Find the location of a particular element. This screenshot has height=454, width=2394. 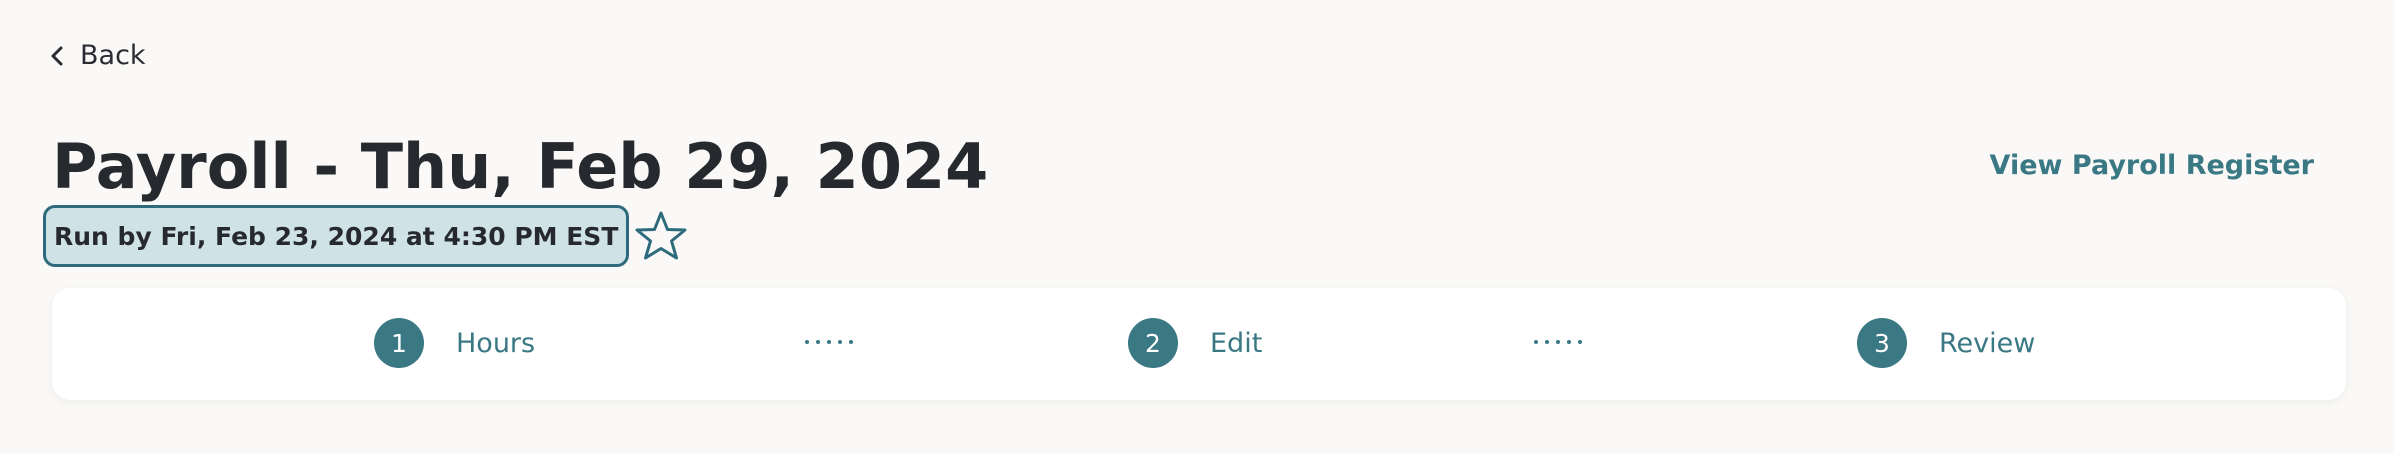

step-number-badge: 3 is located at coordinates (1882, 343).